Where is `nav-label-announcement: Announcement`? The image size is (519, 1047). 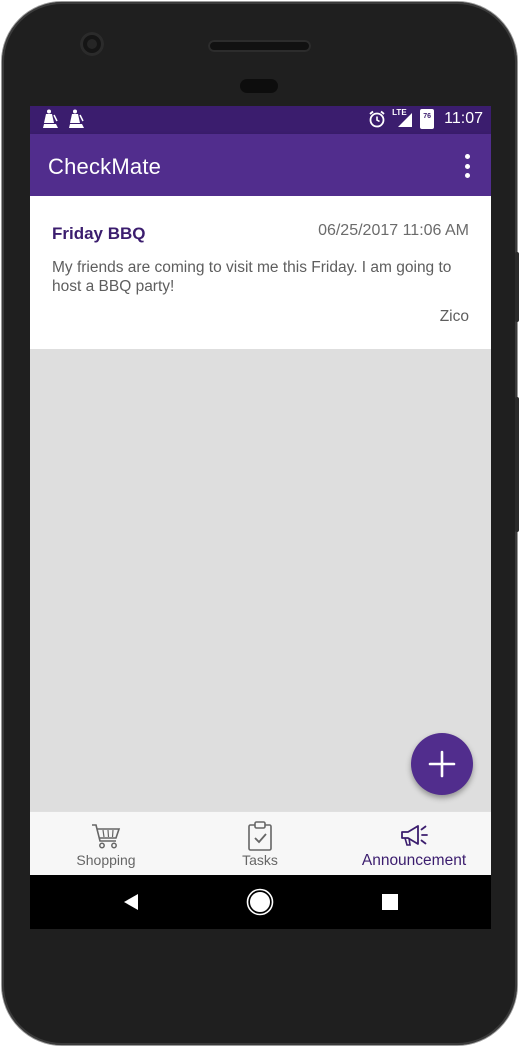 nav-label-announcement: Announcement is located at coordinates (414, 860).